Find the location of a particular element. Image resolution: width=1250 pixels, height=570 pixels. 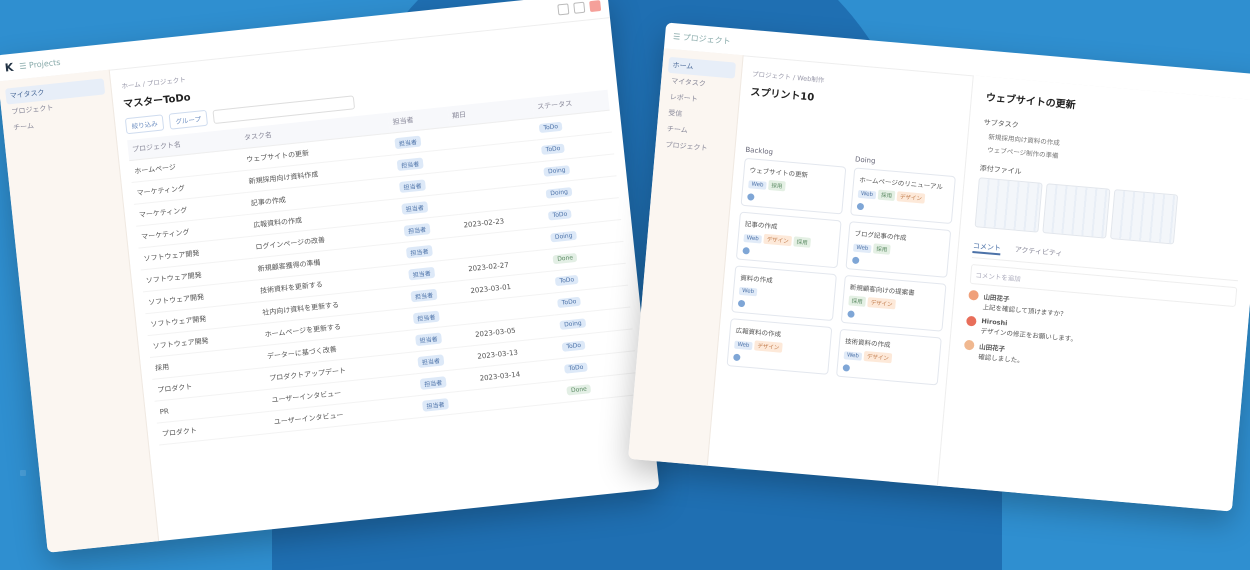

task-card: 広報資料の作成 Web デザイン is located at coordinates (779, 346).